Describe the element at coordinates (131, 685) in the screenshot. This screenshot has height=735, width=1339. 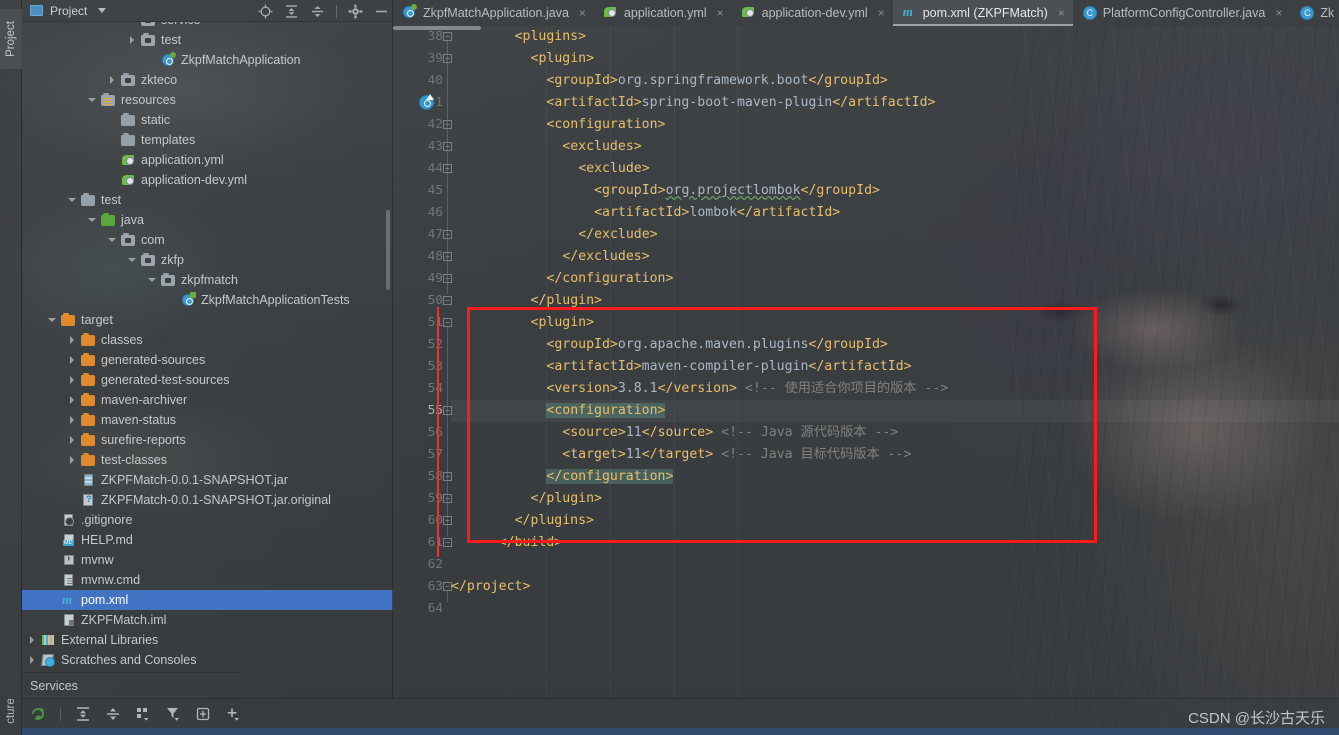
I see `services-tool-window-tab: Services` at that location.